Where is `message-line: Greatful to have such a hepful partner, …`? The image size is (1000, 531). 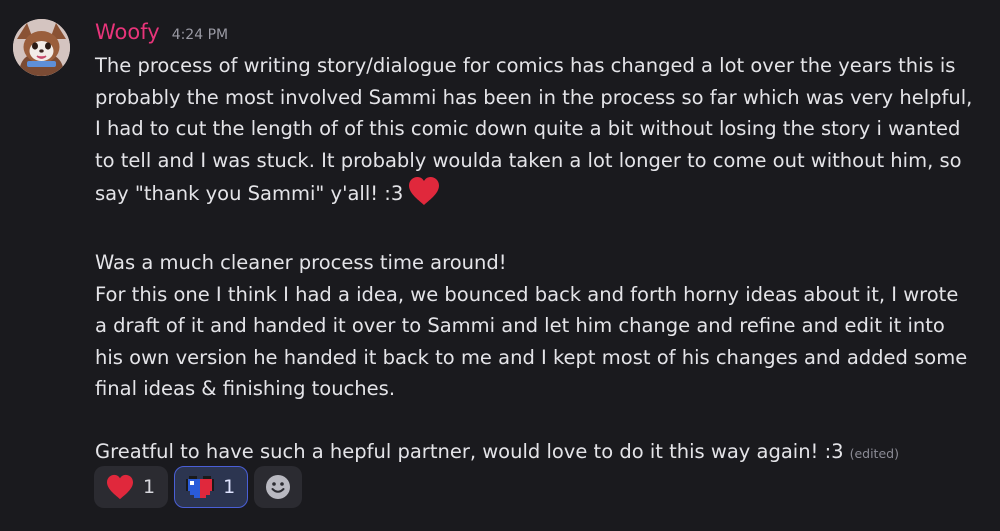 message-line: Greatful to have such a hepful partner, … is located at coordinates (469, 451).